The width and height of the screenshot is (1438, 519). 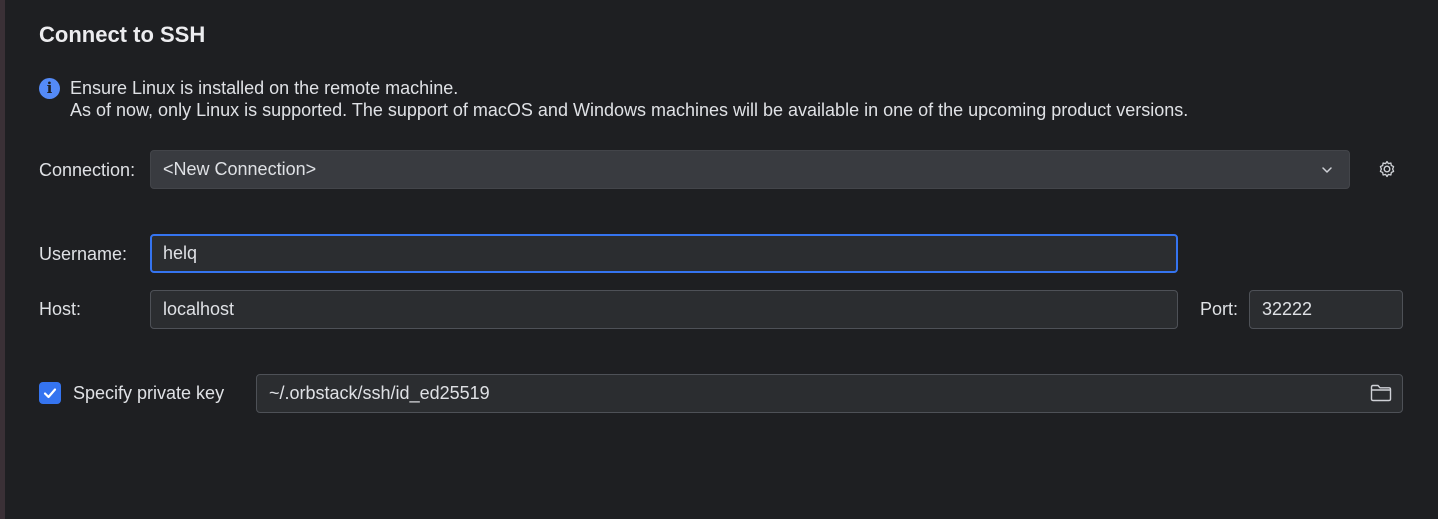 I want to click on private-key-checkbox, so click(x=50, y=393).